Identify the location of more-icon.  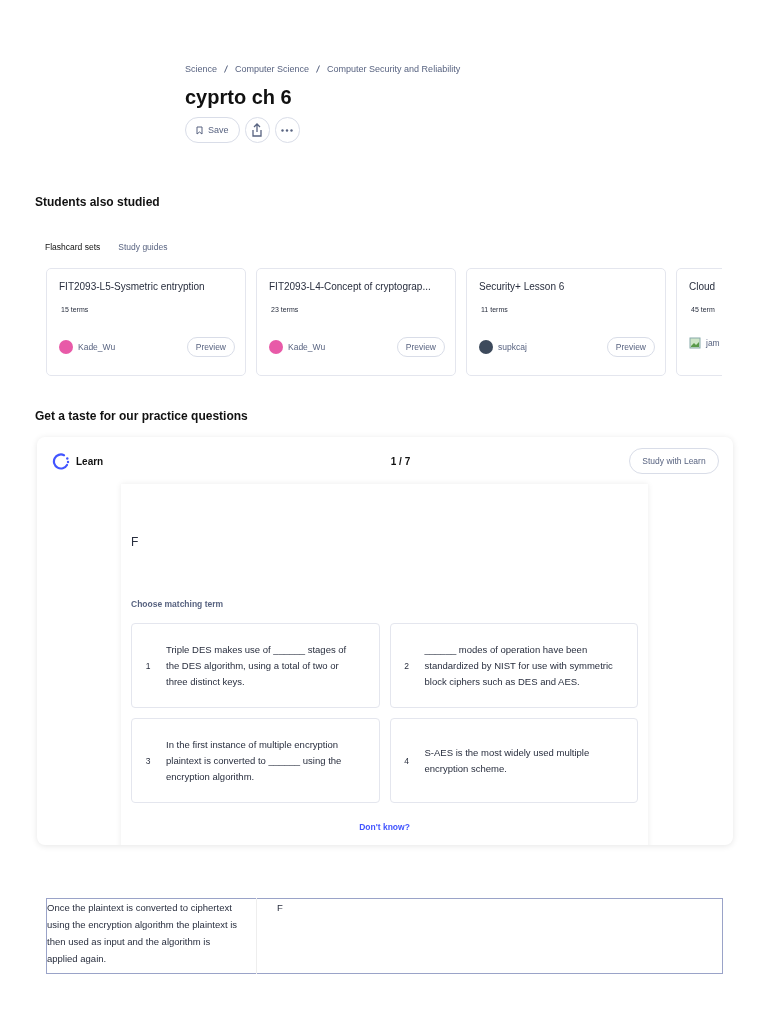
(287, 130).